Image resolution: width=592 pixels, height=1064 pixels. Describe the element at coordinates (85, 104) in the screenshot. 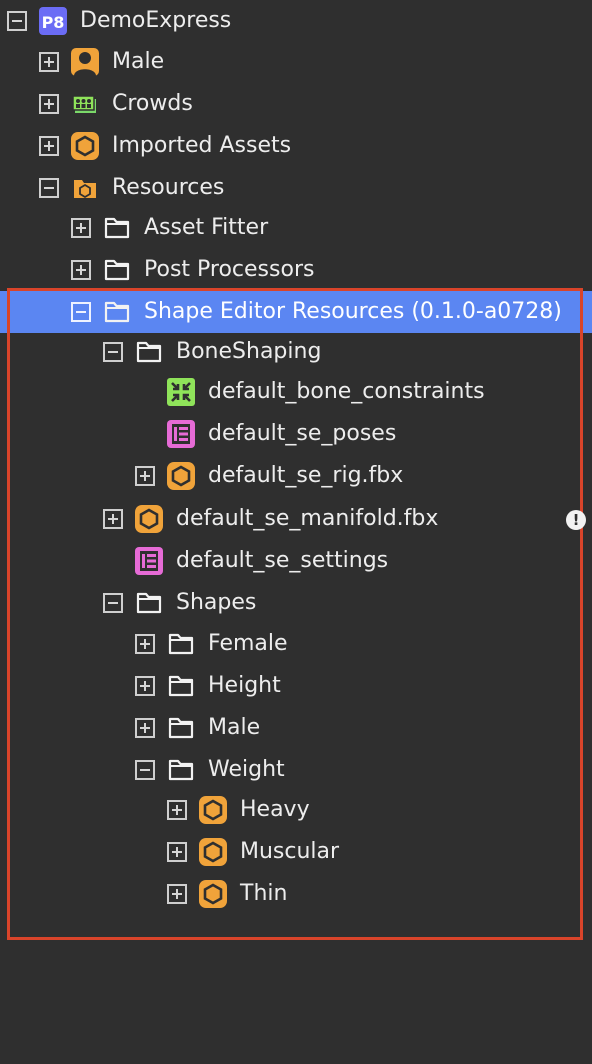

I see `crowd-icon` at that location.